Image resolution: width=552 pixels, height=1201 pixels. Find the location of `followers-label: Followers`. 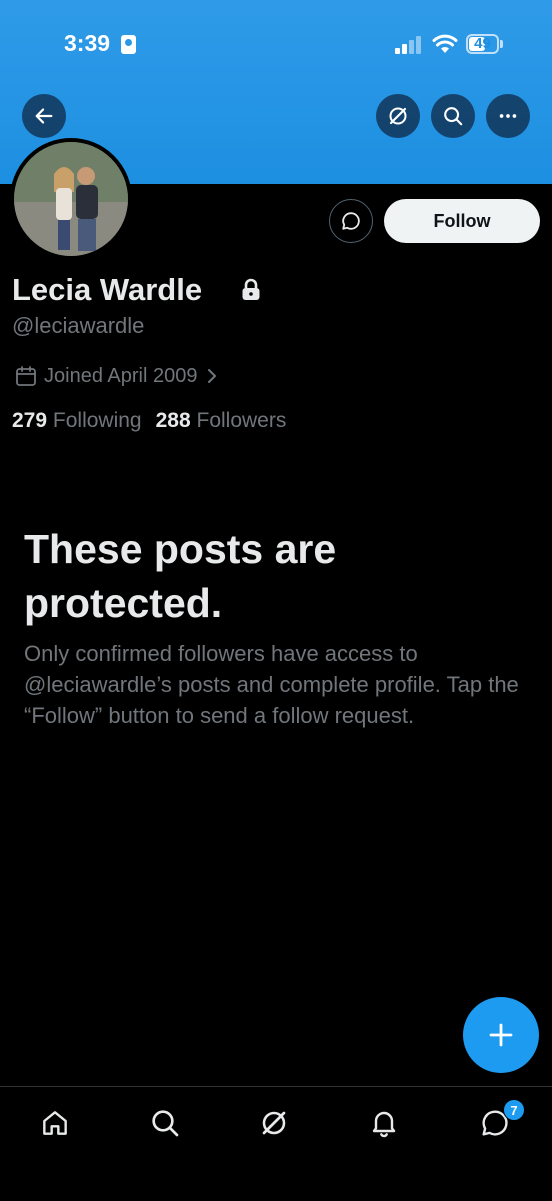

followers-label: Followers is located at coordinates (241, 420).